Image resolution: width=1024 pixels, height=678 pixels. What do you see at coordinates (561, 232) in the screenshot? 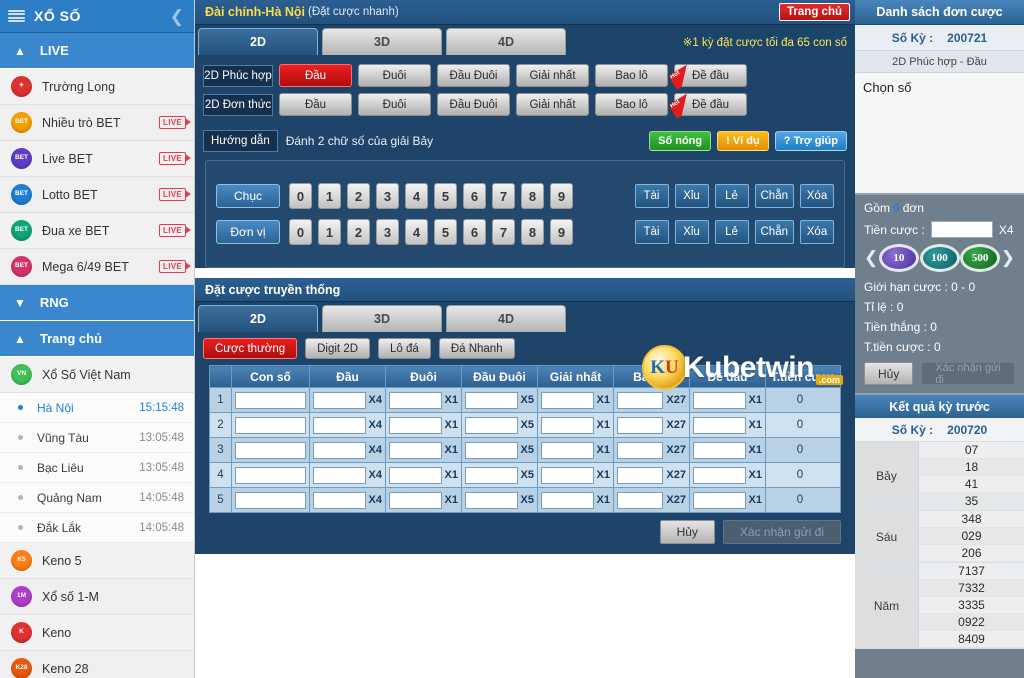
I see `digit-button-donvi-9: 9` at bounding box center [561, 232].